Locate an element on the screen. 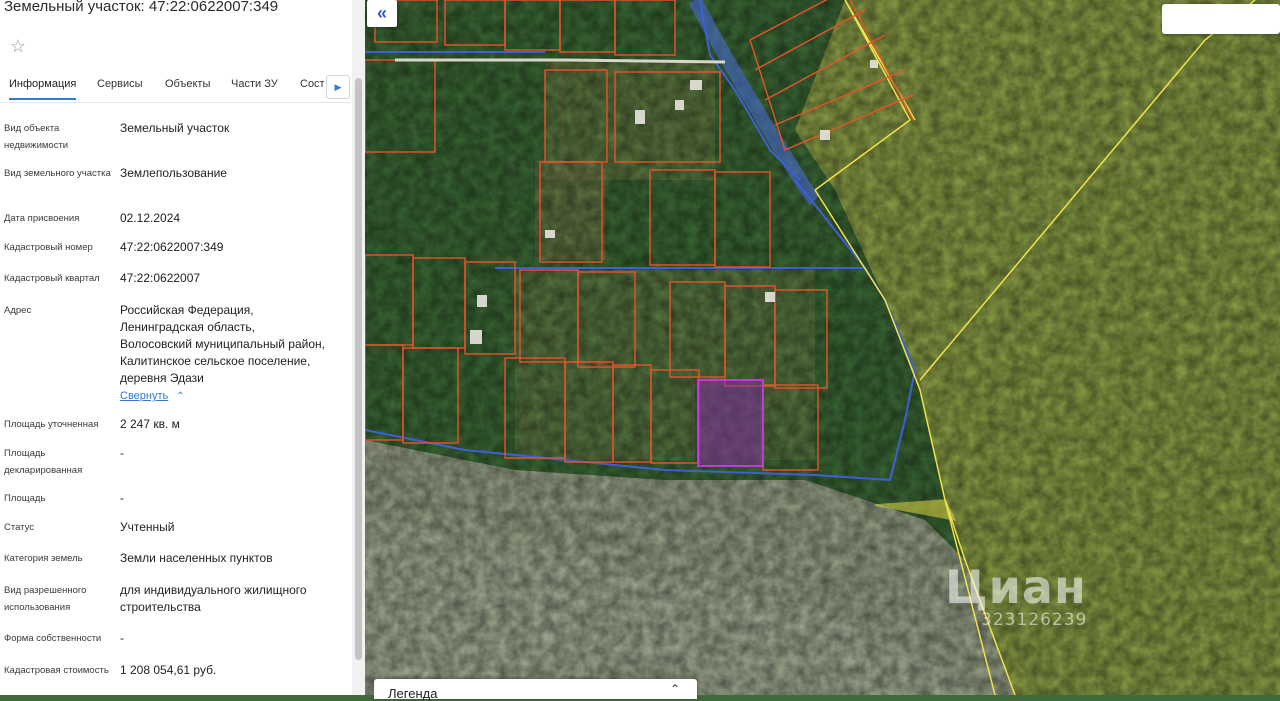 The image size is (1280, 701). field-value: 47:22:0622007 is located at coordinates (160, 278).